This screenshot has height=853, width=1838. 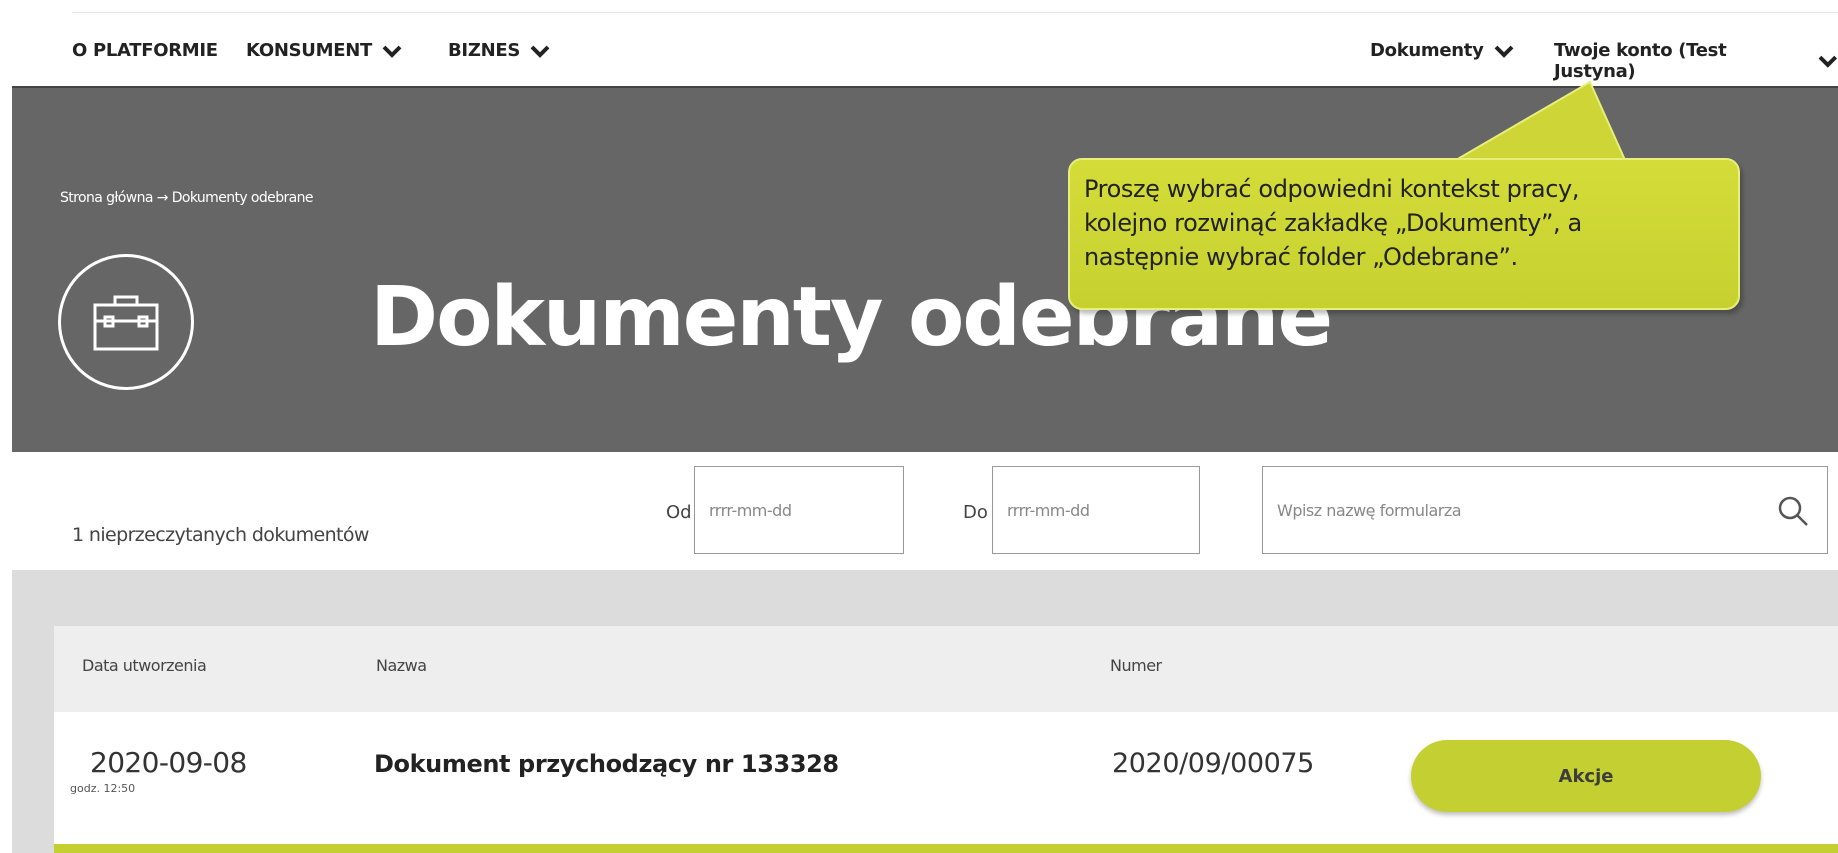 I want to click on unread-count: 1 nieprzeczytanych dokumentów, so click(x=220, y=535).